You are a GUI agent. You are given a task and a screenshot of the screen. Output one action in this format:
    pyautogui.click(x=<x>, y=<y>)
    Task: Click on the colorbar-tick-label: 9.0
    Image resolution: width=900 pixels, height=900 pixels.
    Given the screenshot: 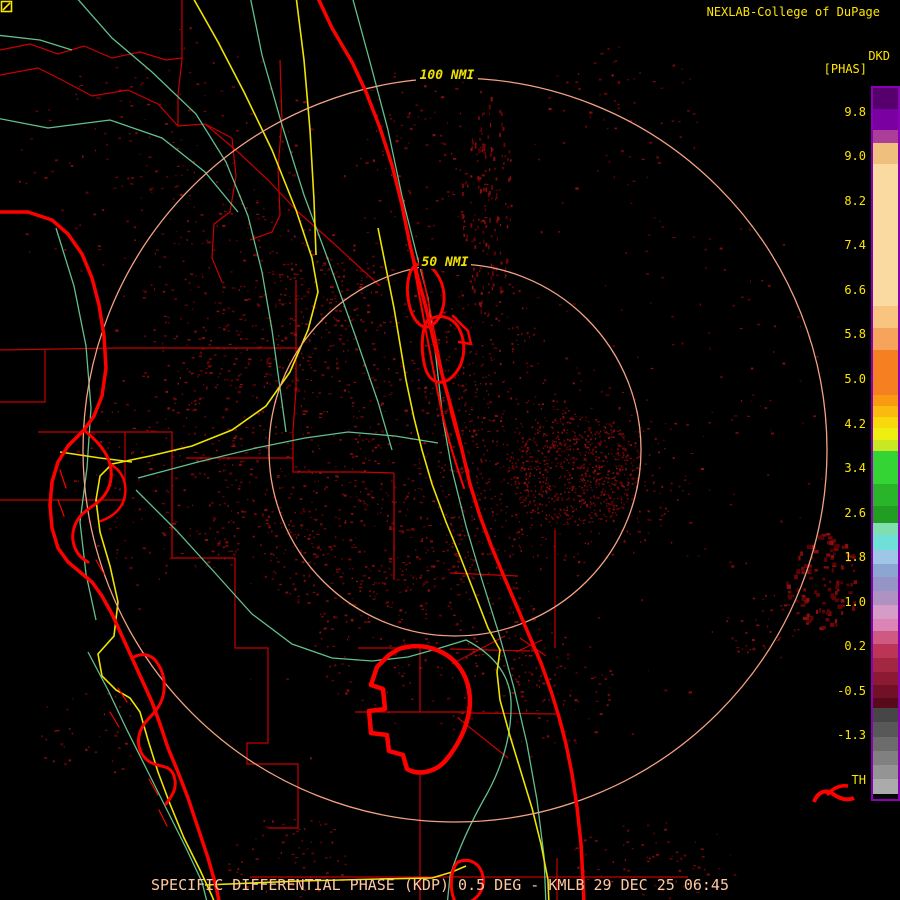 What is the action you would take?
    pyautogui.click(x=855, y=156)
    